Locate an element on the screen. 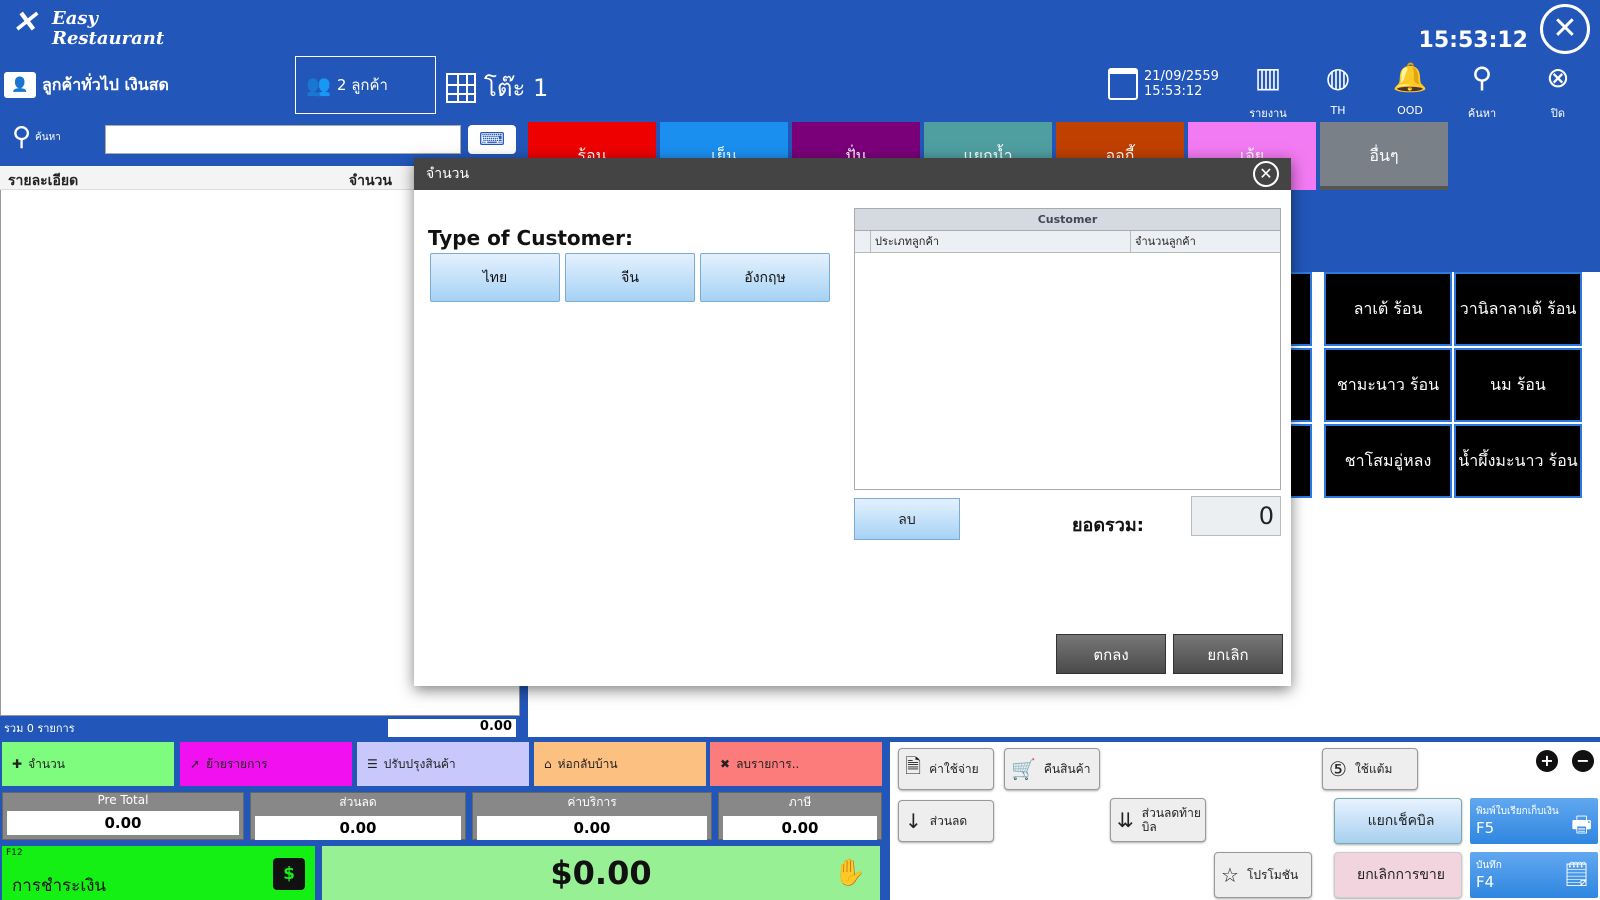 The height and width of the screenshot is (900, 1600). bill-discount-label: ส่วนลดท้ายบิล is located at coordinates (1171, 820).